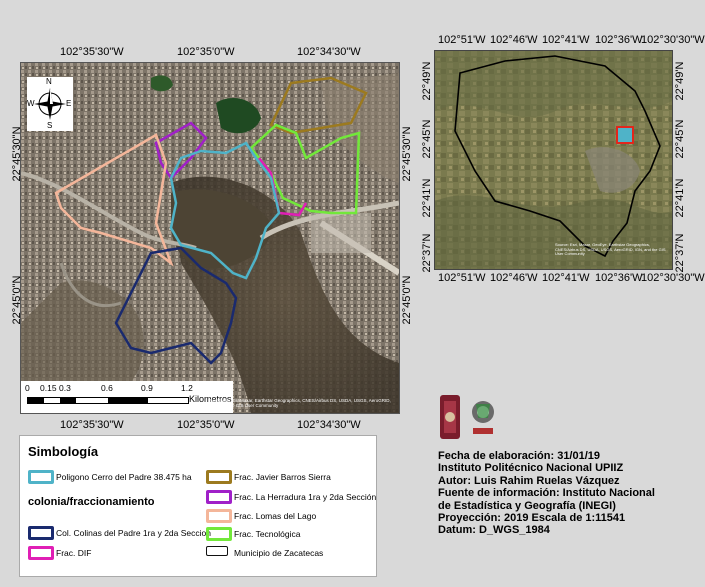 Image resolution: width=705 pixels, height=587 pixels. What do you see at coordinates (407, 300) in the screenshot?
I see `main-right-coord-2: 22°45'0"N` at bounding box center [407, 300].